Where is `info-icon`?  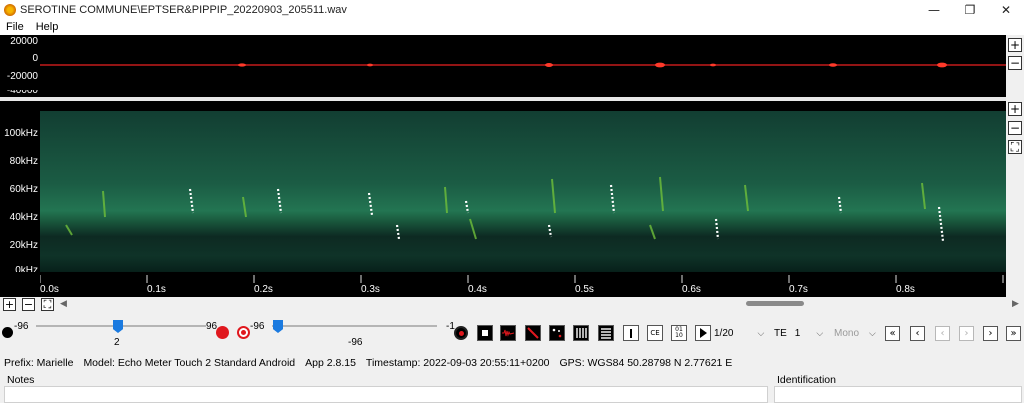
info-icon is located at coordinates (631, 333).